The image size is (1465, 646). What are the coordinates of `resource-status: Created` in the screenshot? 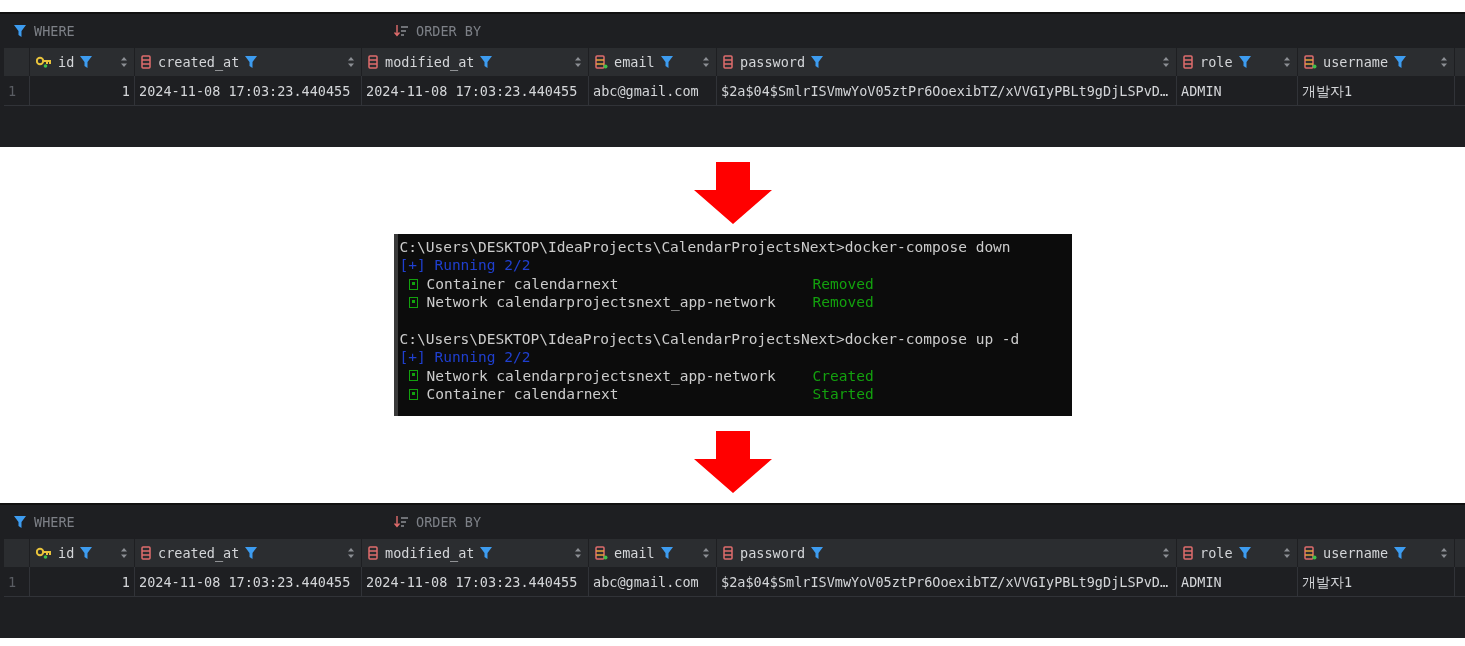 It's located at (843, 376).